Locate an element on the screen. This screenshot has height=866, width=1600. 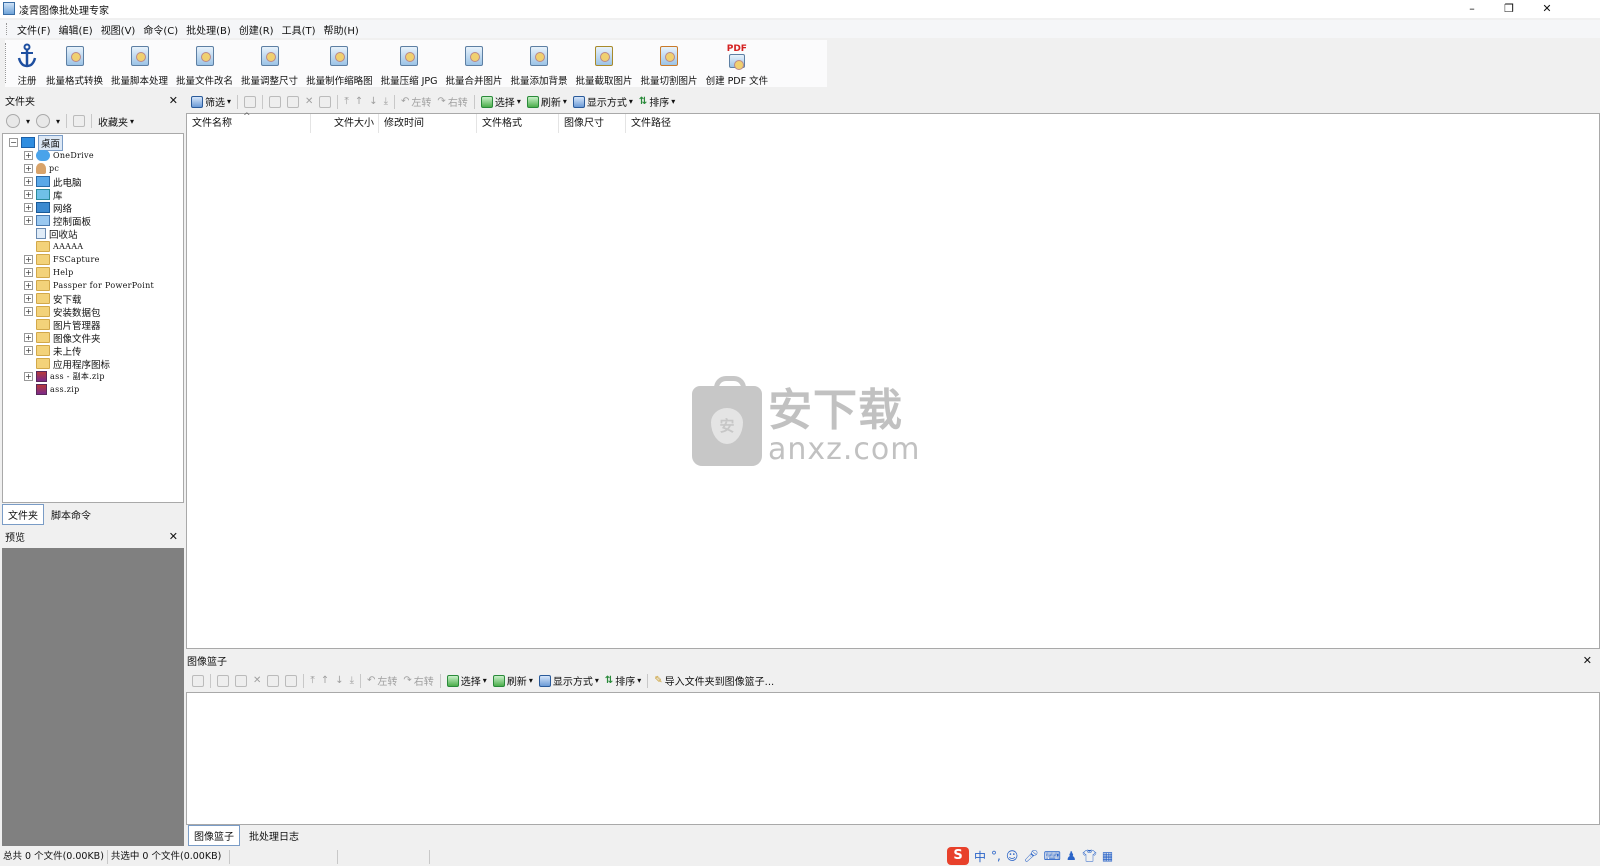
minimize-button: – is located at coordinates (1472, 9).